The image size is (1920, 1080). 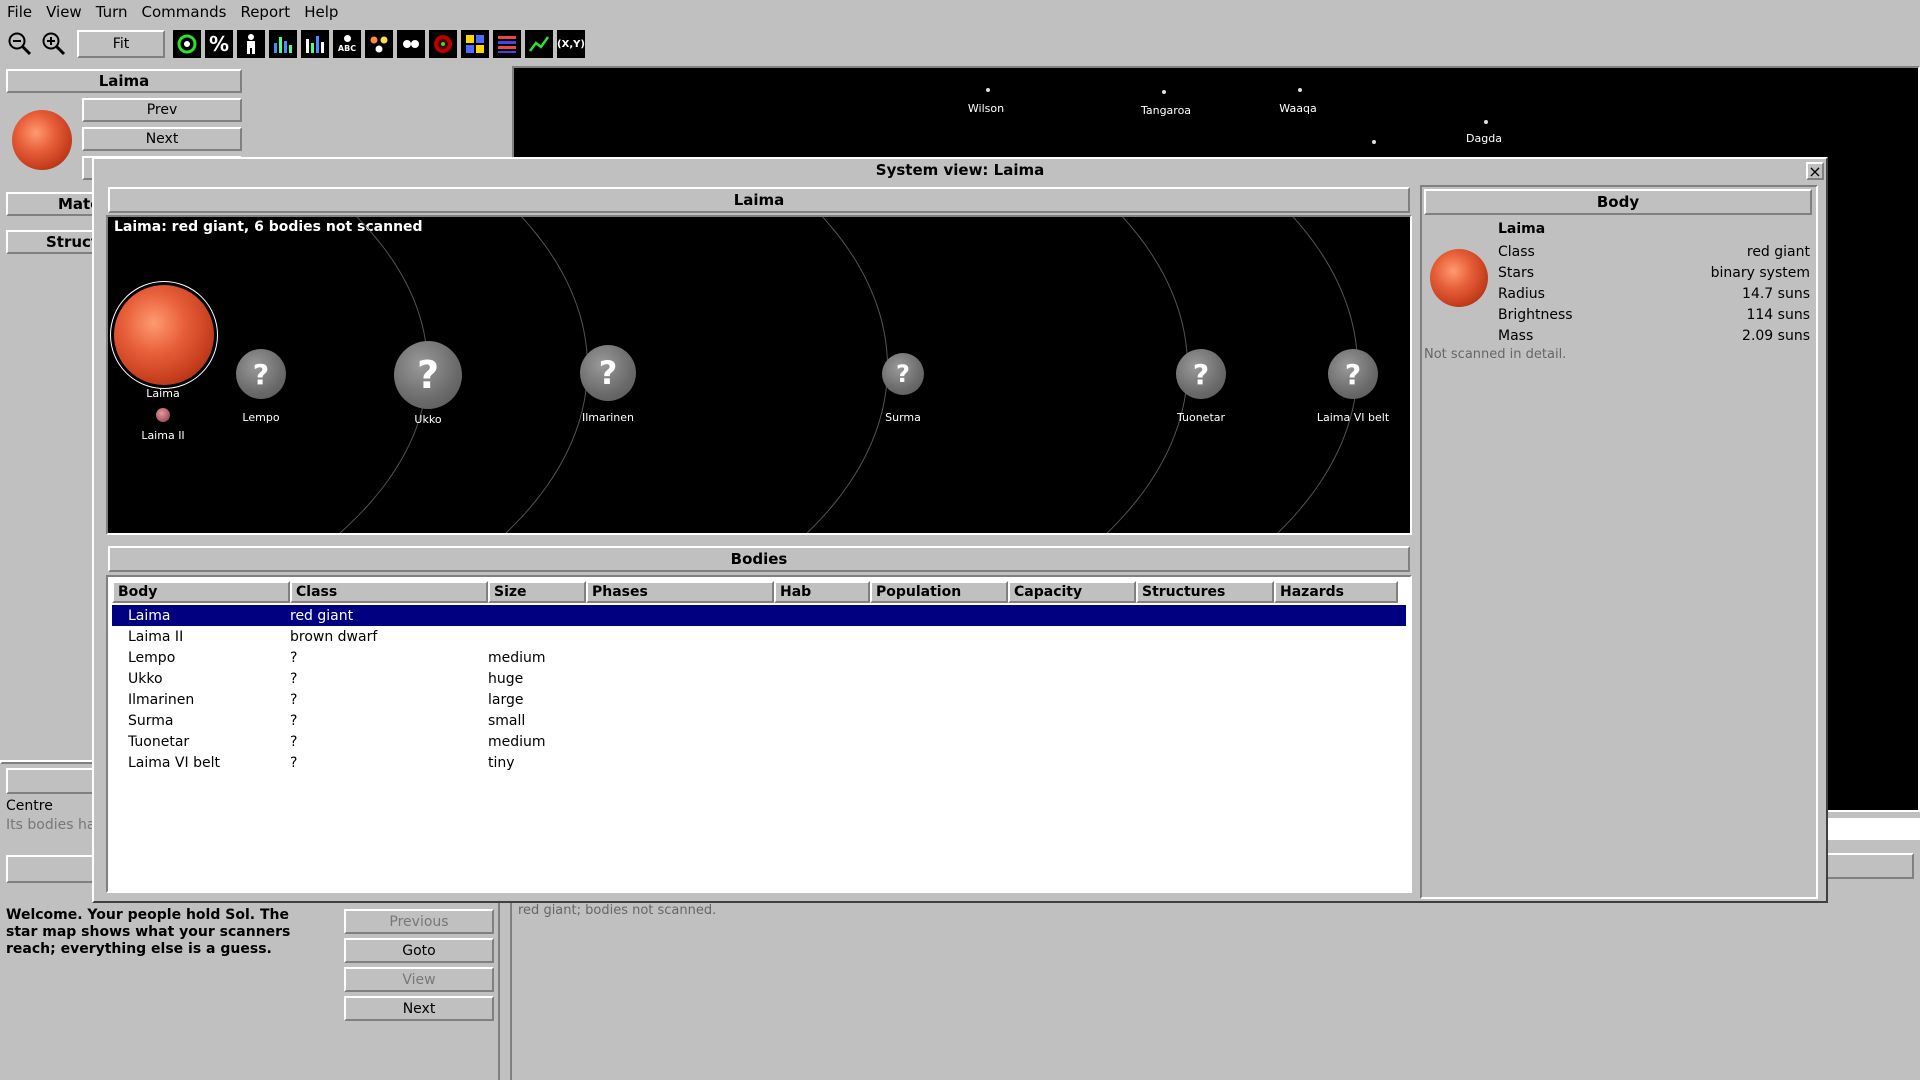 What do you see at coordinates (501, 762) in the screenshot?
I see `cell-size: tiny` at bounding box center [501, 762].